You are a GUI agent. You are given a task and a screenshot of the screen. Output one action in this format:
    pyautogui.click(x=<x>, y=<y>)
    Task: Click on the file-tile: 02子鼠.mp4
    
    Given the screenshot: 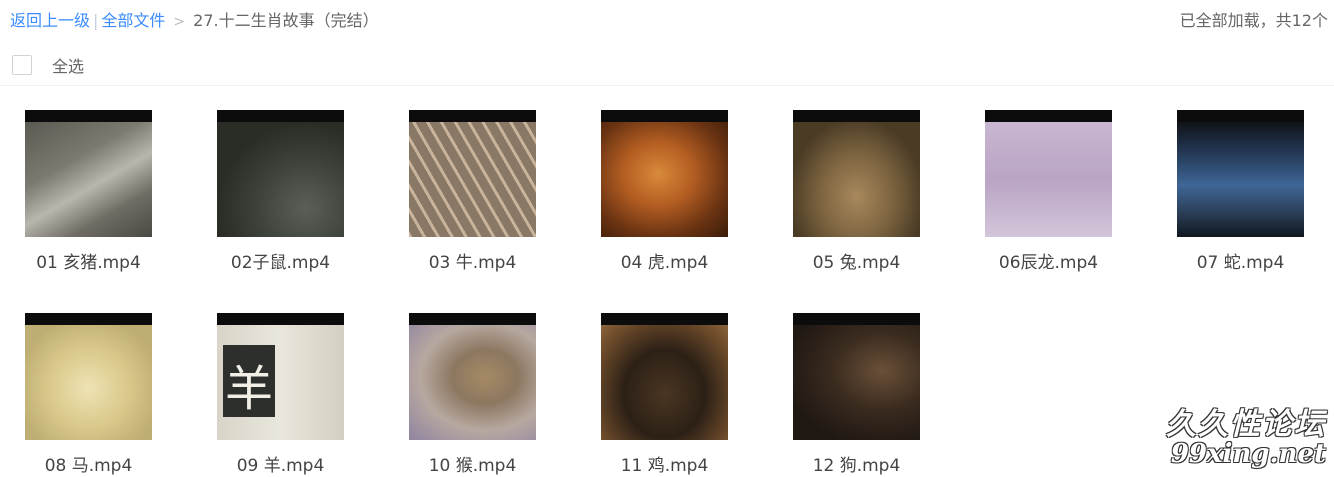 What is the action you would take?
    pyautogui.click(x=298, y=195)
    